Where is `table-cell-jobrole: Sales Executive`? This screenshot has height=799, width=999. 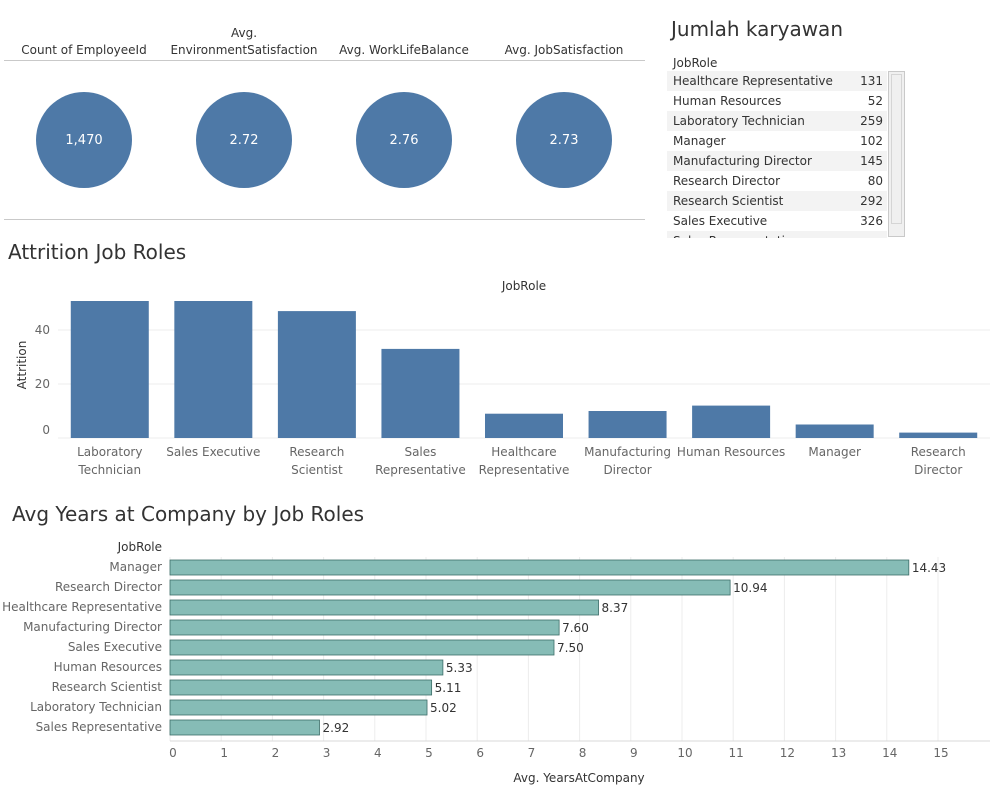
table-cell-jobrole: Sales Executive is located at coordinates (720, 221).